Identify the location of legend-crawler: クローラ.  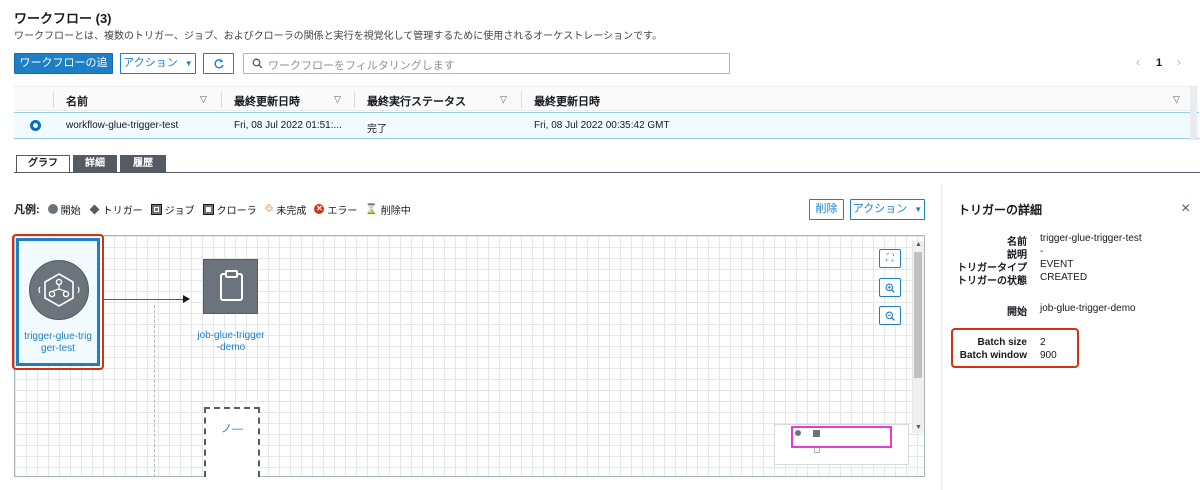
(229, 209).